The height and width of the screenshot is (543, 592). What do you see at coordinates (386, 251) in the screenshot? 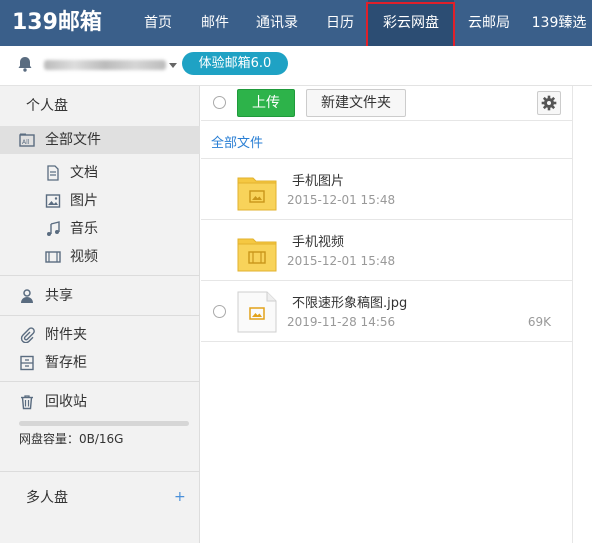
I see `file-row: 手机视频 2015-12-01 15:48` at bounding box center [386, 251].